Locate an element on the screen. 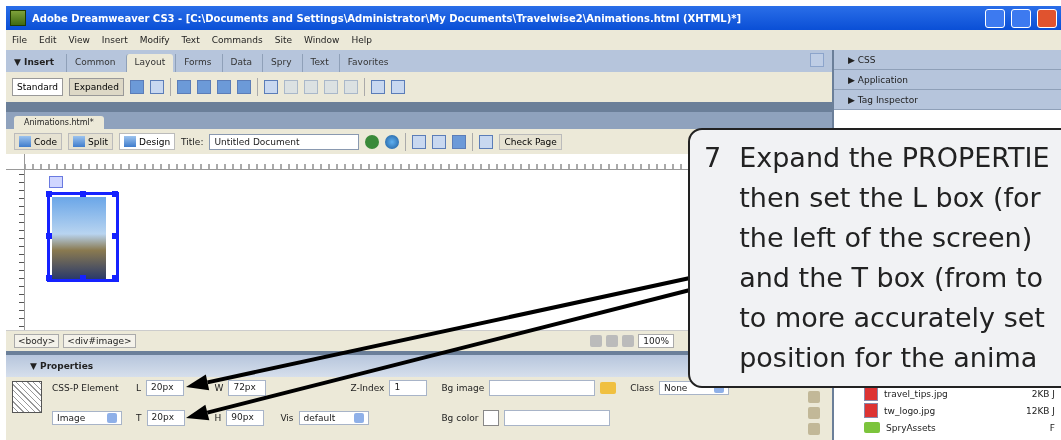  ruler-origin is located at coordinates (15, 162).